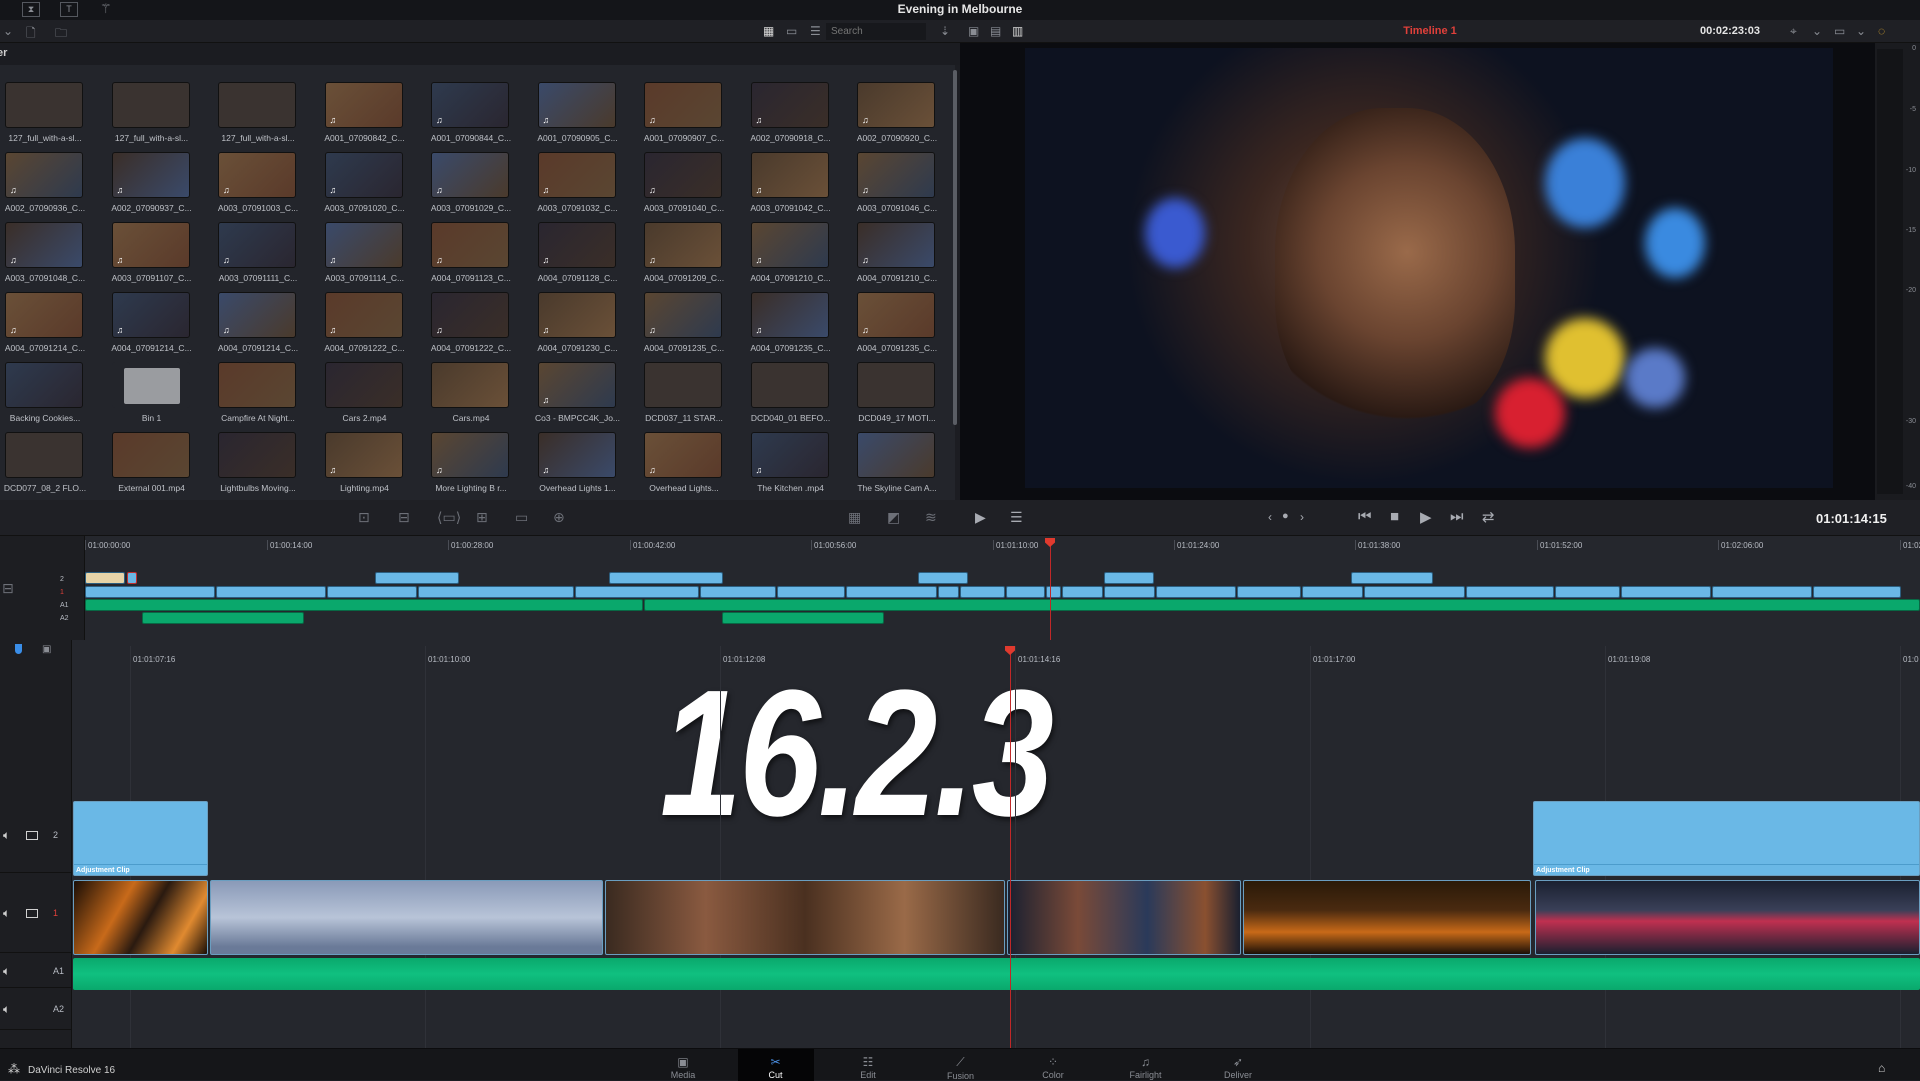 The image size is (1920, 1081). Describe the element at coordinates (1053, 1065) in the screenshot. I see `page-tab-color: ⁘ Color` at that location.